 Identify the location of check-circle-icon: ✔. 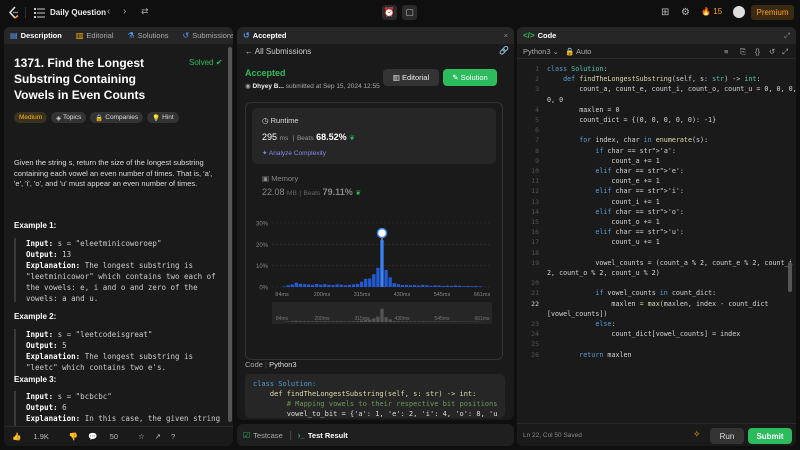
(219, 62).